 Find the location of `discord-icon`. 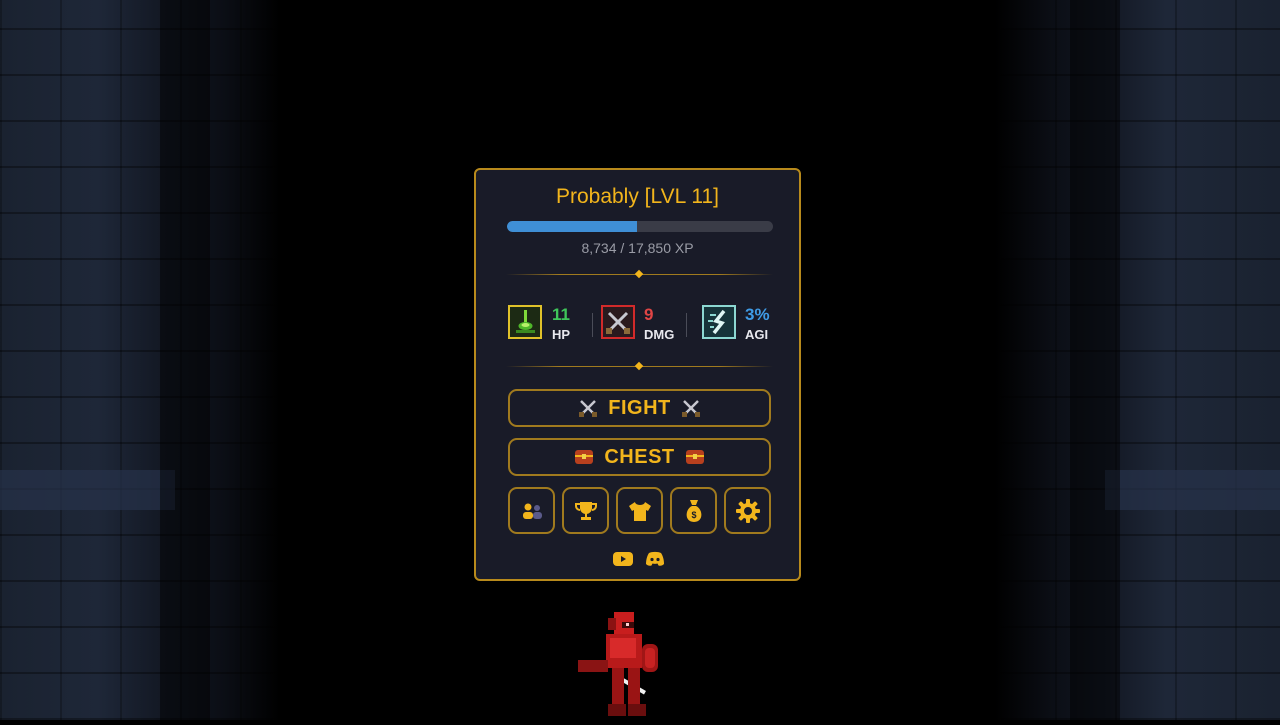

discord-icon is located at coordinates (655, 558).